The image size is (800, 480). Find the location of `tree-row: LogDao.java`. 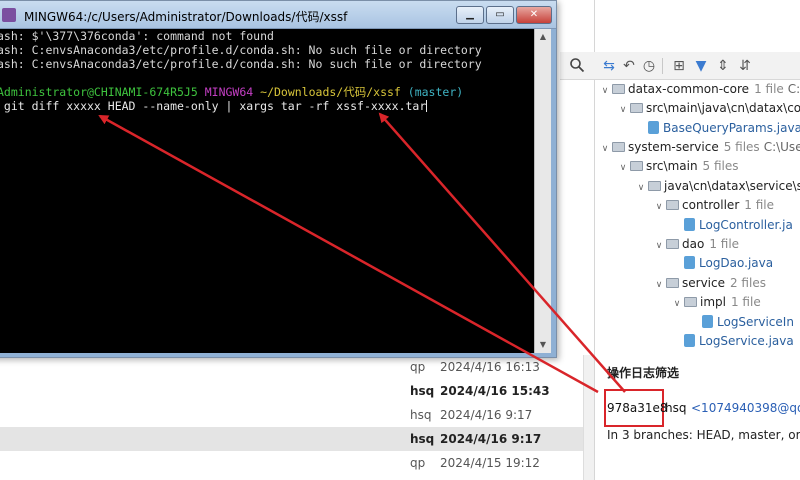

tree-row: LogDao.java is located at coordinates (726, 263).